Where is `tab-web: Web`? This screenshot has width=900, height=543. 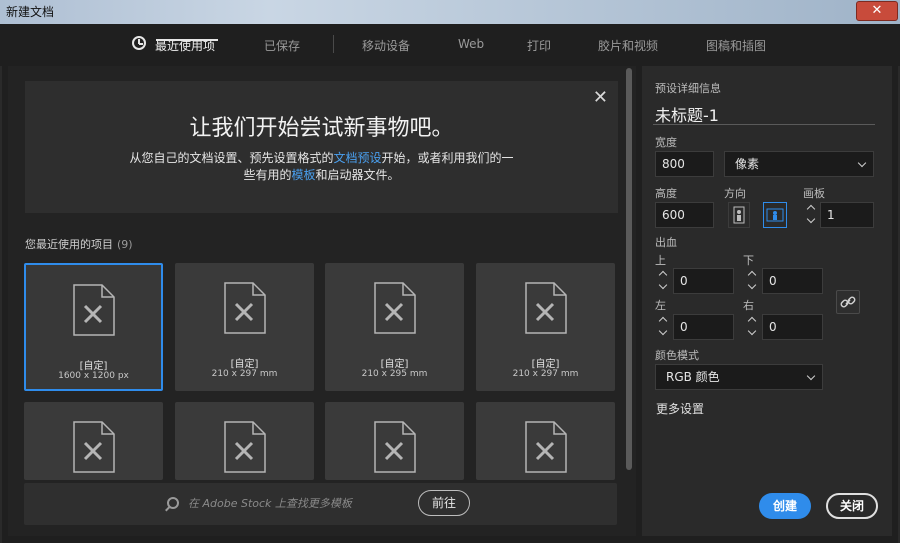
tab-web: Web is located at coordinates (471, 44).